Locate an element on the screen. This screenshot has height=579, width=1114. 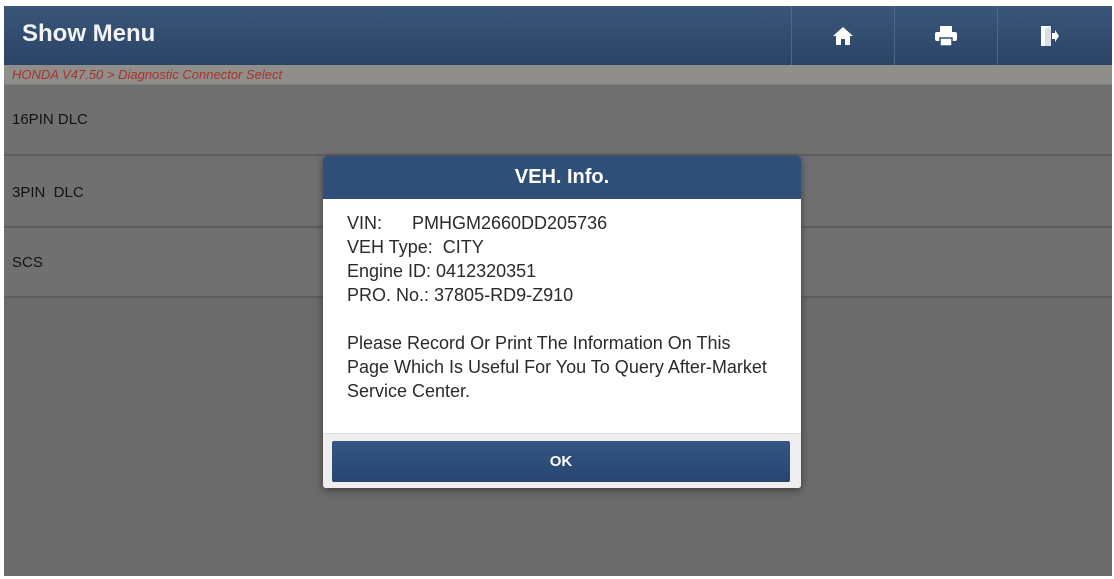
home-icon is located at coordinates (843, 35).